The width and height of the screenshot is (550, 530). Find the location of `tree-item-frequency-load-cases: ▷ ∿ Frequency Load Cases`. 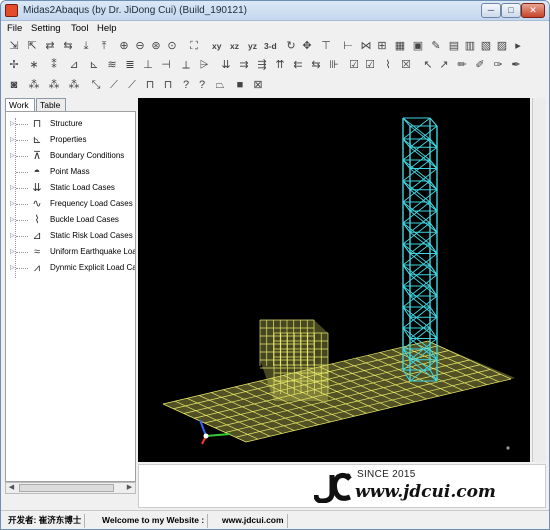

tree-item-frequency-load-cases: ▷ ∿ Frequency Load Cases is located at coordinates (70, 204).